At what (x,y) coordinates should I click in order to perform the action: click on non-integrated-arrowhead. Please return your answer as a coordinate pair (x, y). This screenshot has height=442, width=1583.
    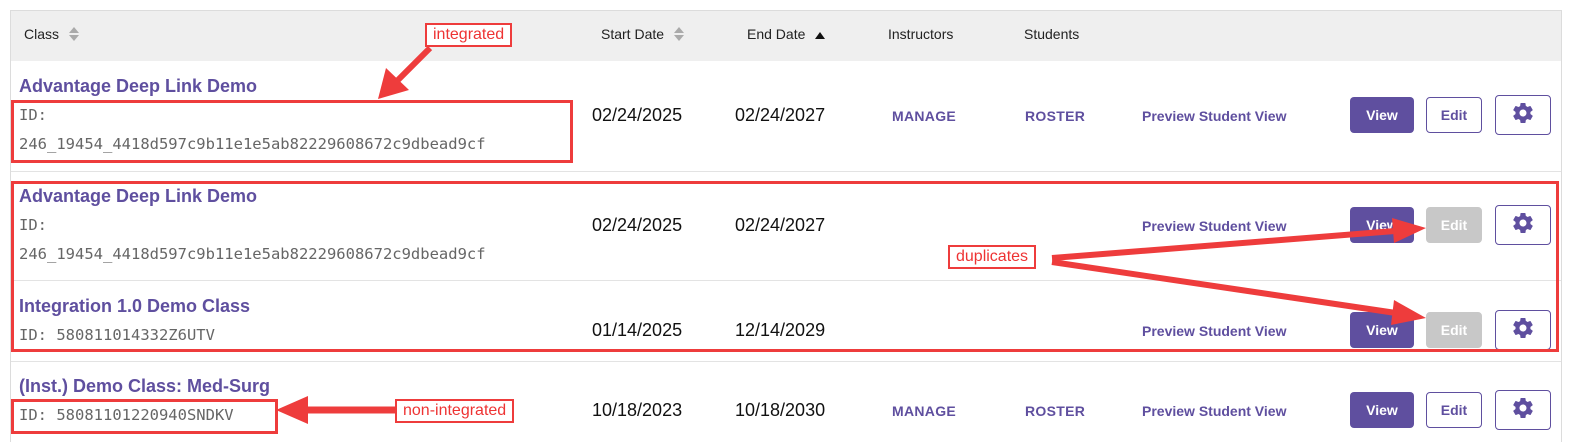
    Looking at the image, I should click on (292, 410).